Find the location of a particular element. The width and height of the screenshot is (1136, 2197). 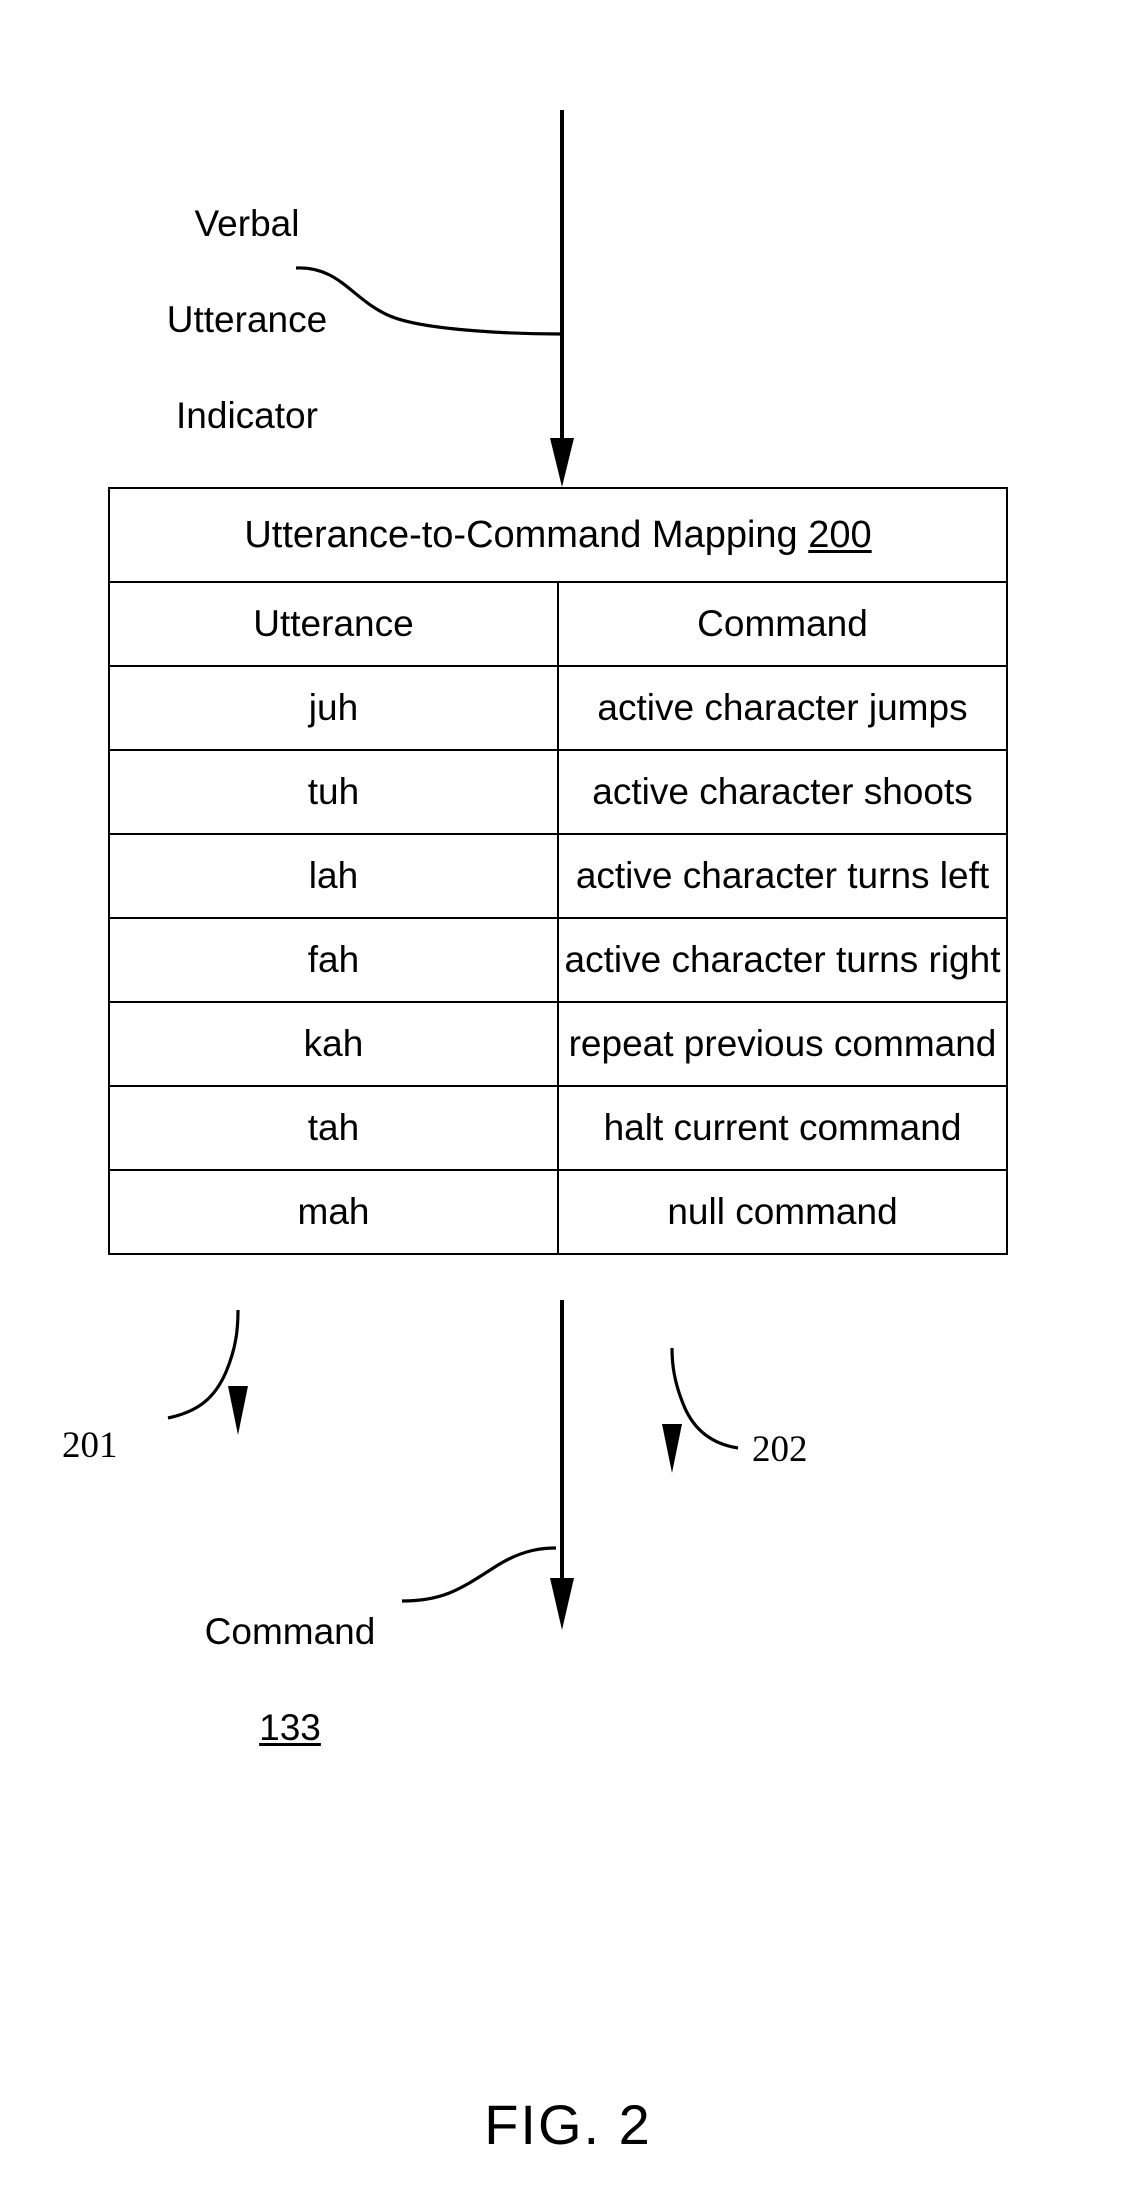

table-row: kah repeat previous command is located at coordinates (558, 1044).